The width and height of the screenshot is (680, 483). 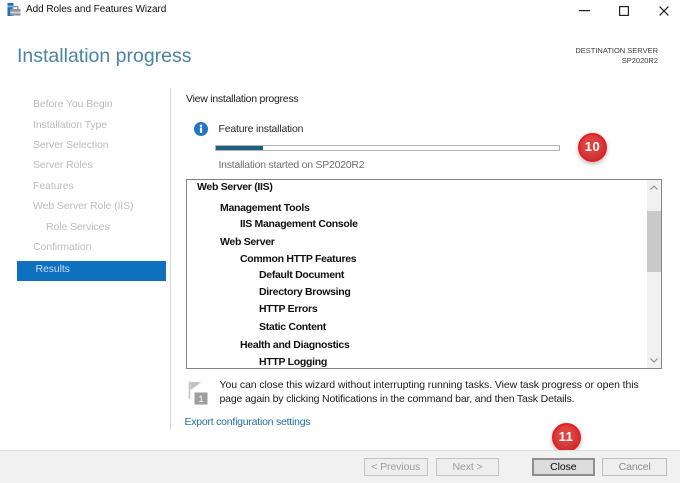 What do you see at coordinates (200, 399) in the screenshot?
I see `svg-text: 1` at bounding box center [200, 399].